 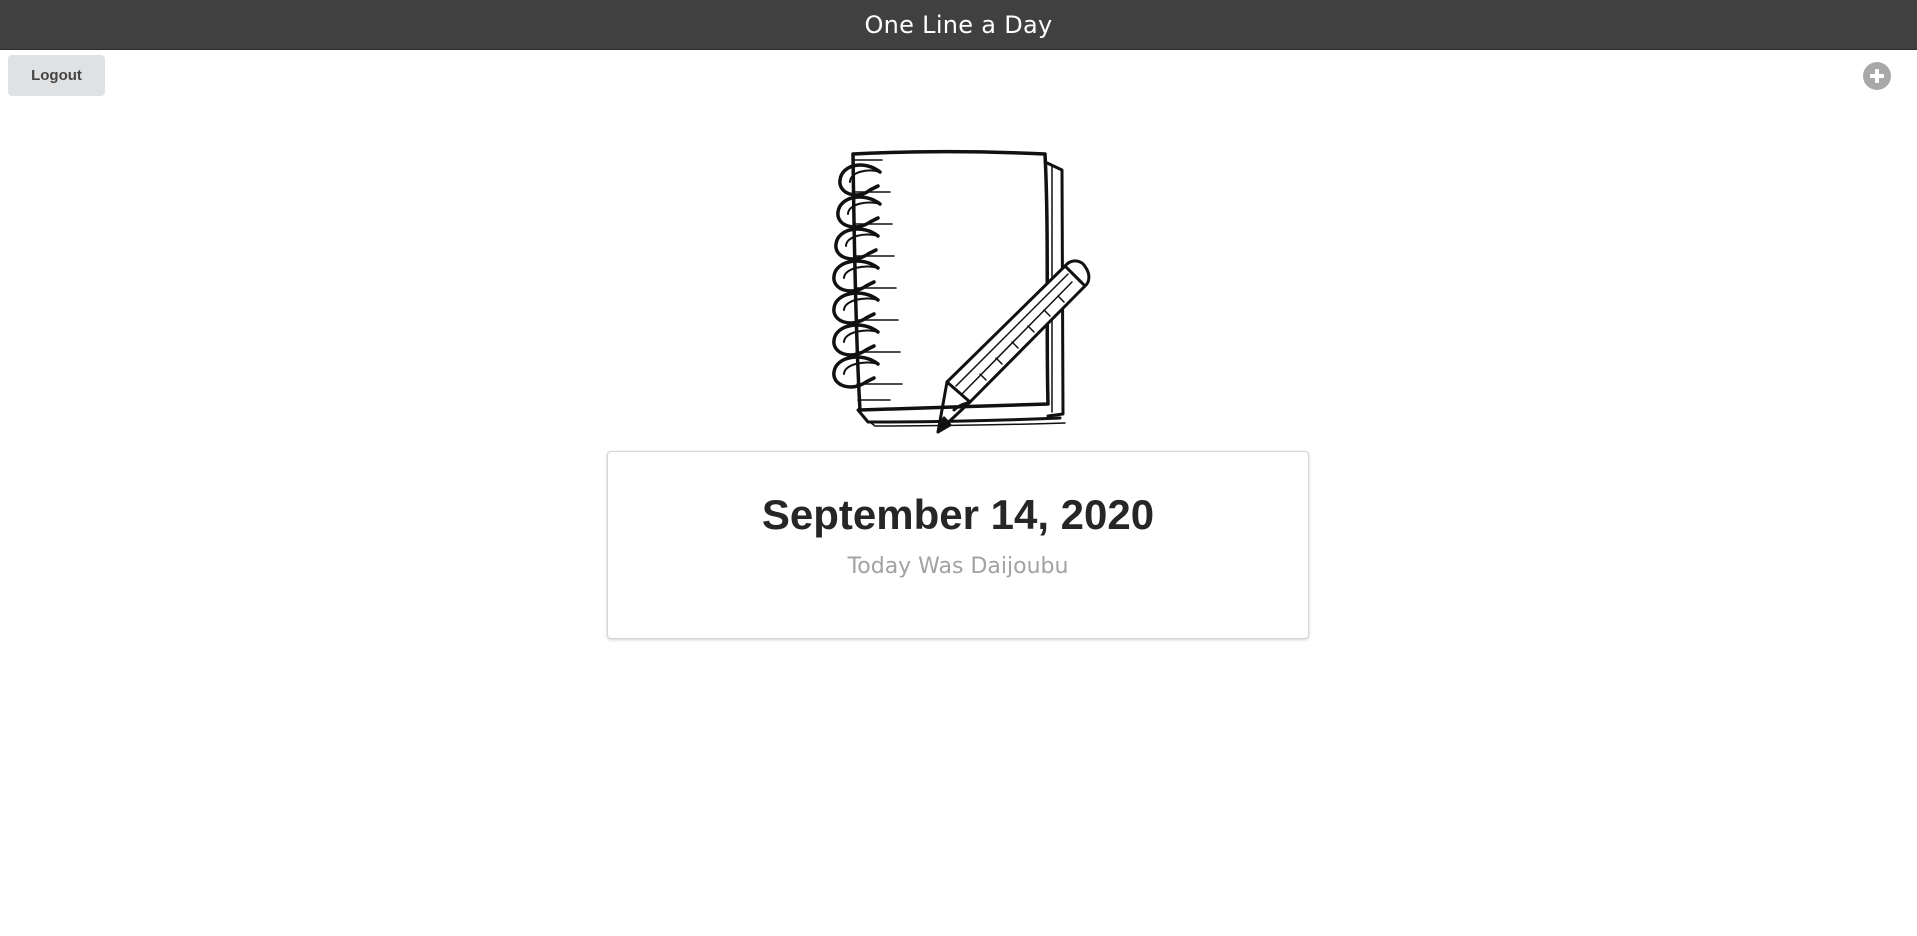 I want to click on app-header: One Line a Day, so click(x=958, y=25).